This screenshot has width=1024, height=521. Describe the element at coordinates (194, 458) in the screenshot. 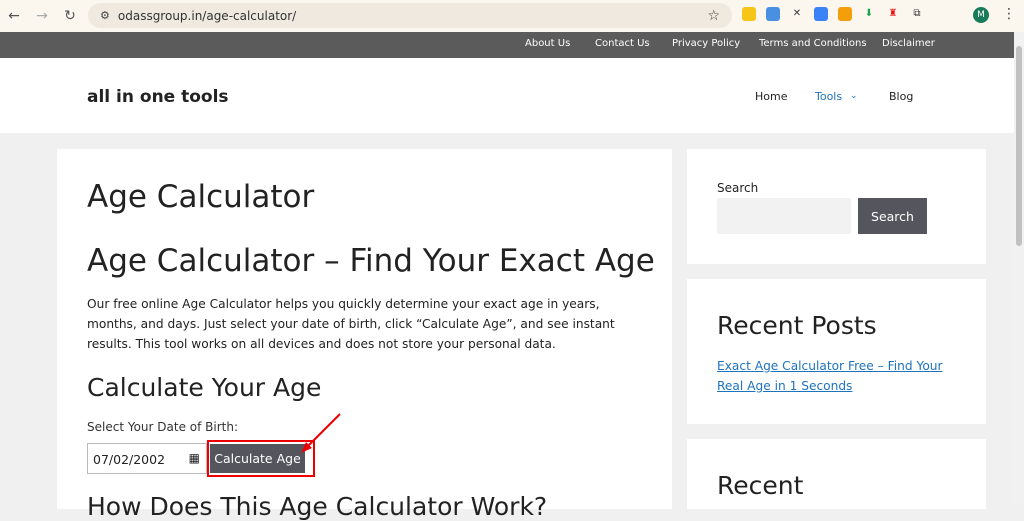

I see `calendar-icon: ▦` at that location.